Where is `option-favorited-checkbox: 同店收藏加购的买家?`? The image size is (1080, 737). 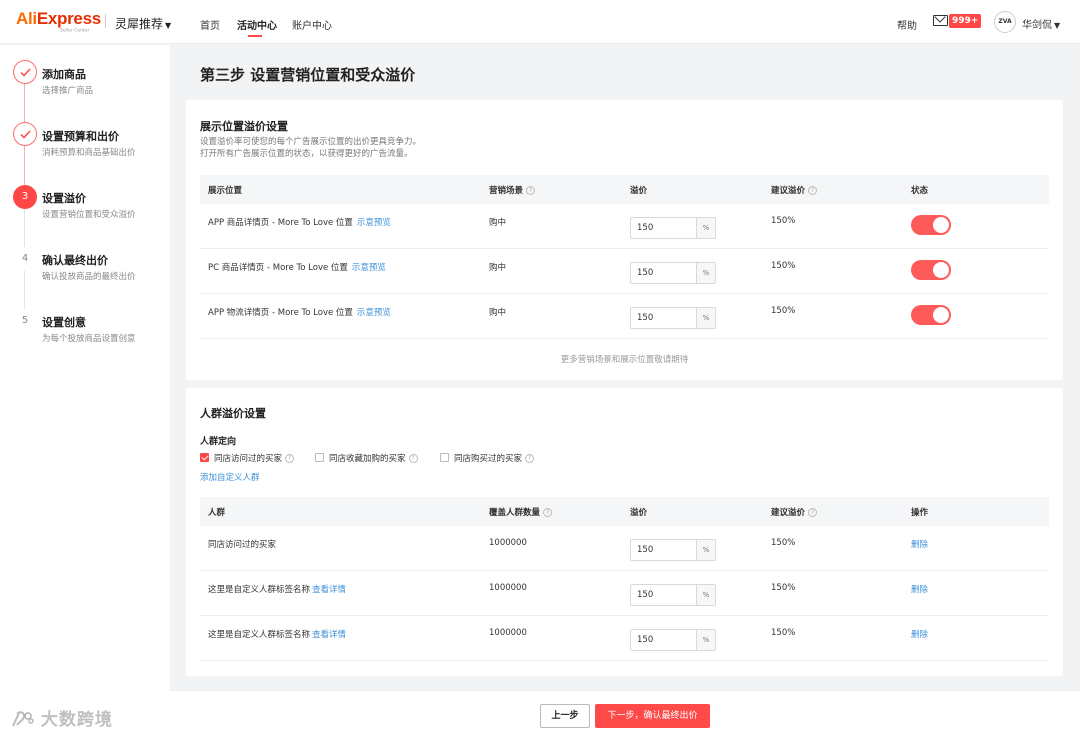 option-favorited-checkbox: 同店收藏加购的买家? is located at coordinates (366, 458).